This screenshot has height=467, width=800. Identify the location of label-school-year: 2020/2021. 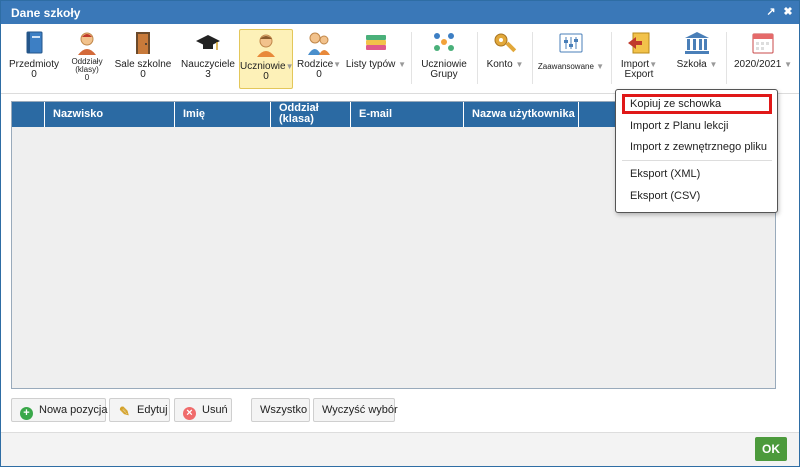
(758, 64).